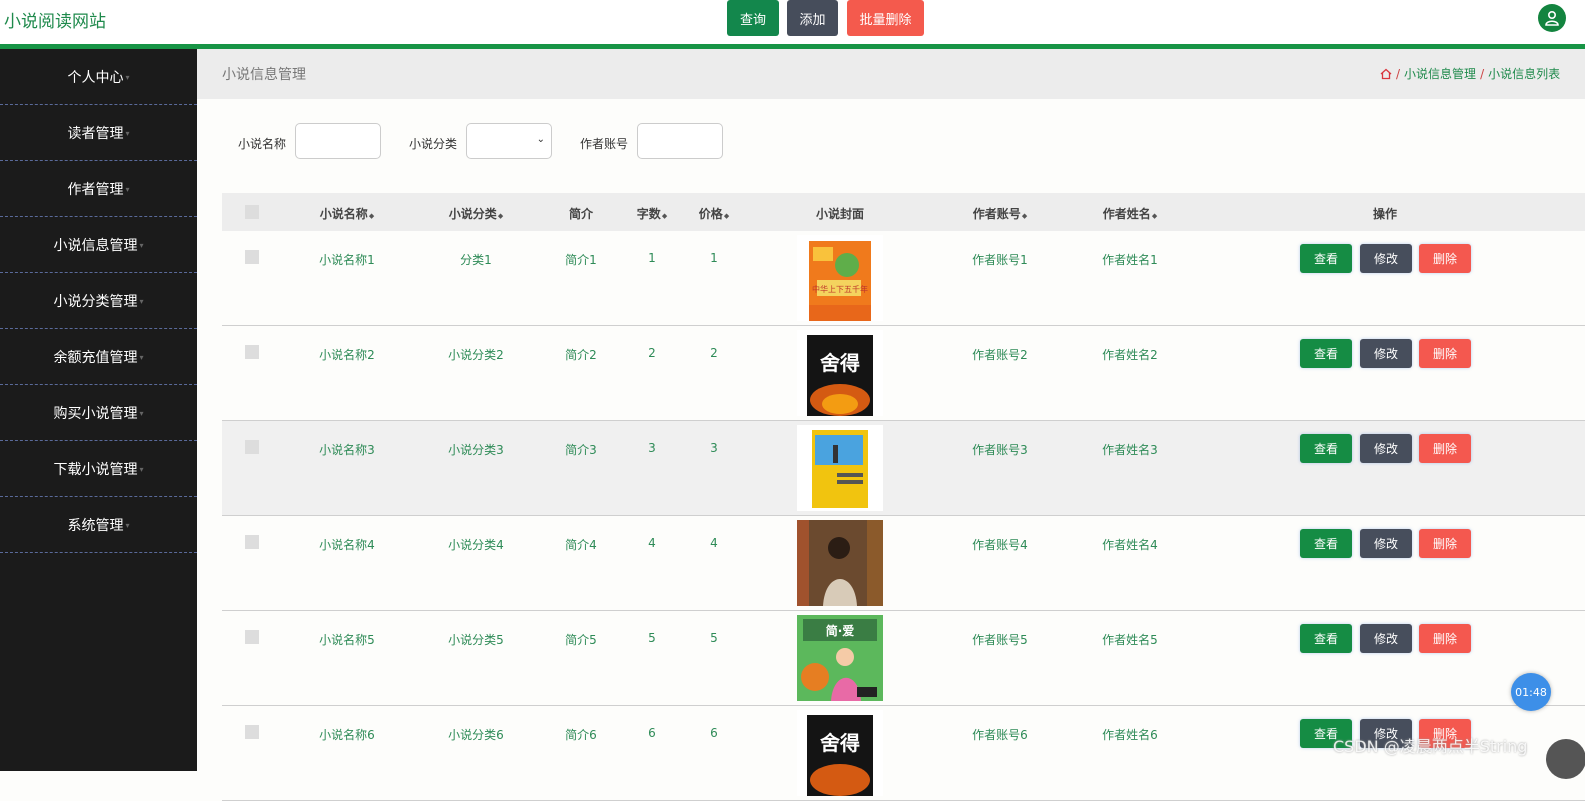 This screenshot has width=1585, height=801. Describe the element at coordinates (714, 213) in the screenshot. I see `column-header-price: 价格◆` at that location.